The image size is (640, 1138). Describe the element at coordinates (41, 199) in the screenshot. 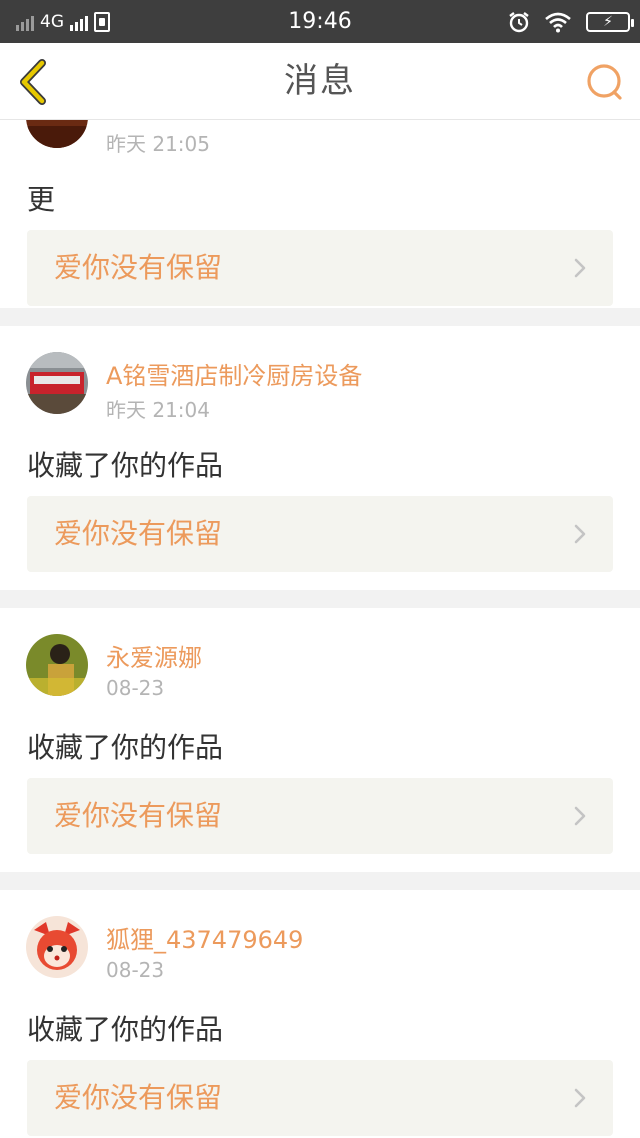

I see `message-text: 更` at that location.